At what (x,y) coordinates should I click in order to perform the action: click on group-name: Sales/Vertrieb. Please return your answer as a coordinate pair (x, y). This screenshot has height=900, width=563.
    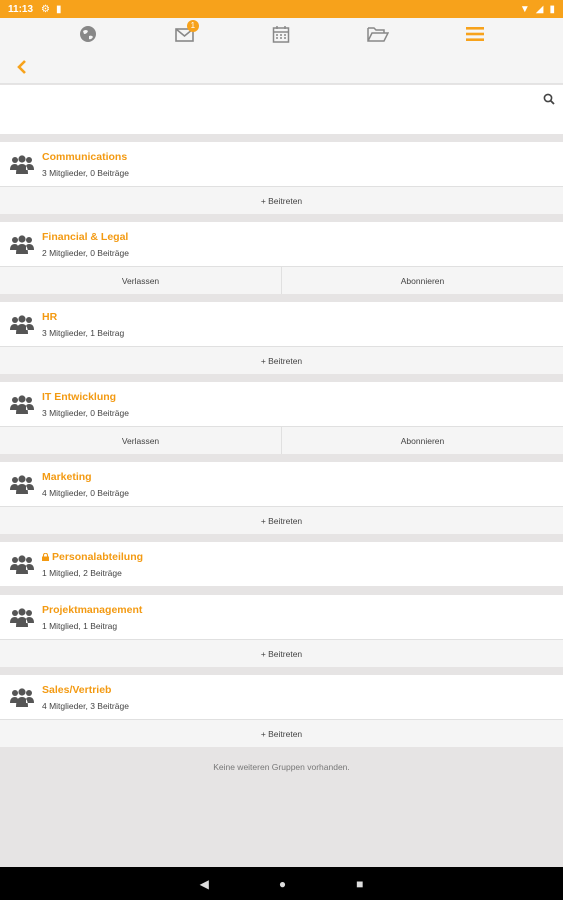
    Looking at the image, I should click on (76, 690).